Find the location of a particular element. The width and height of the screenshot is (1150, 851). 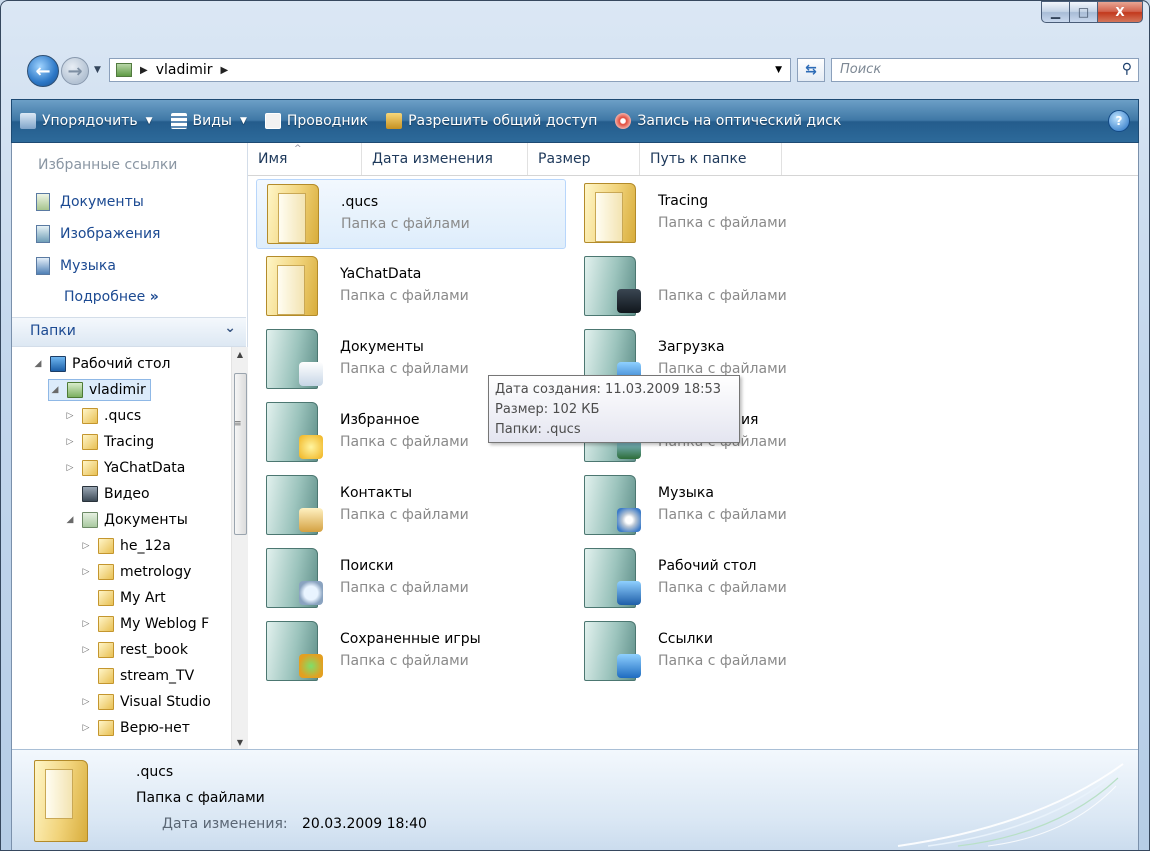

tree-item-label: My Weblog F is located at coordinates (165, 624).